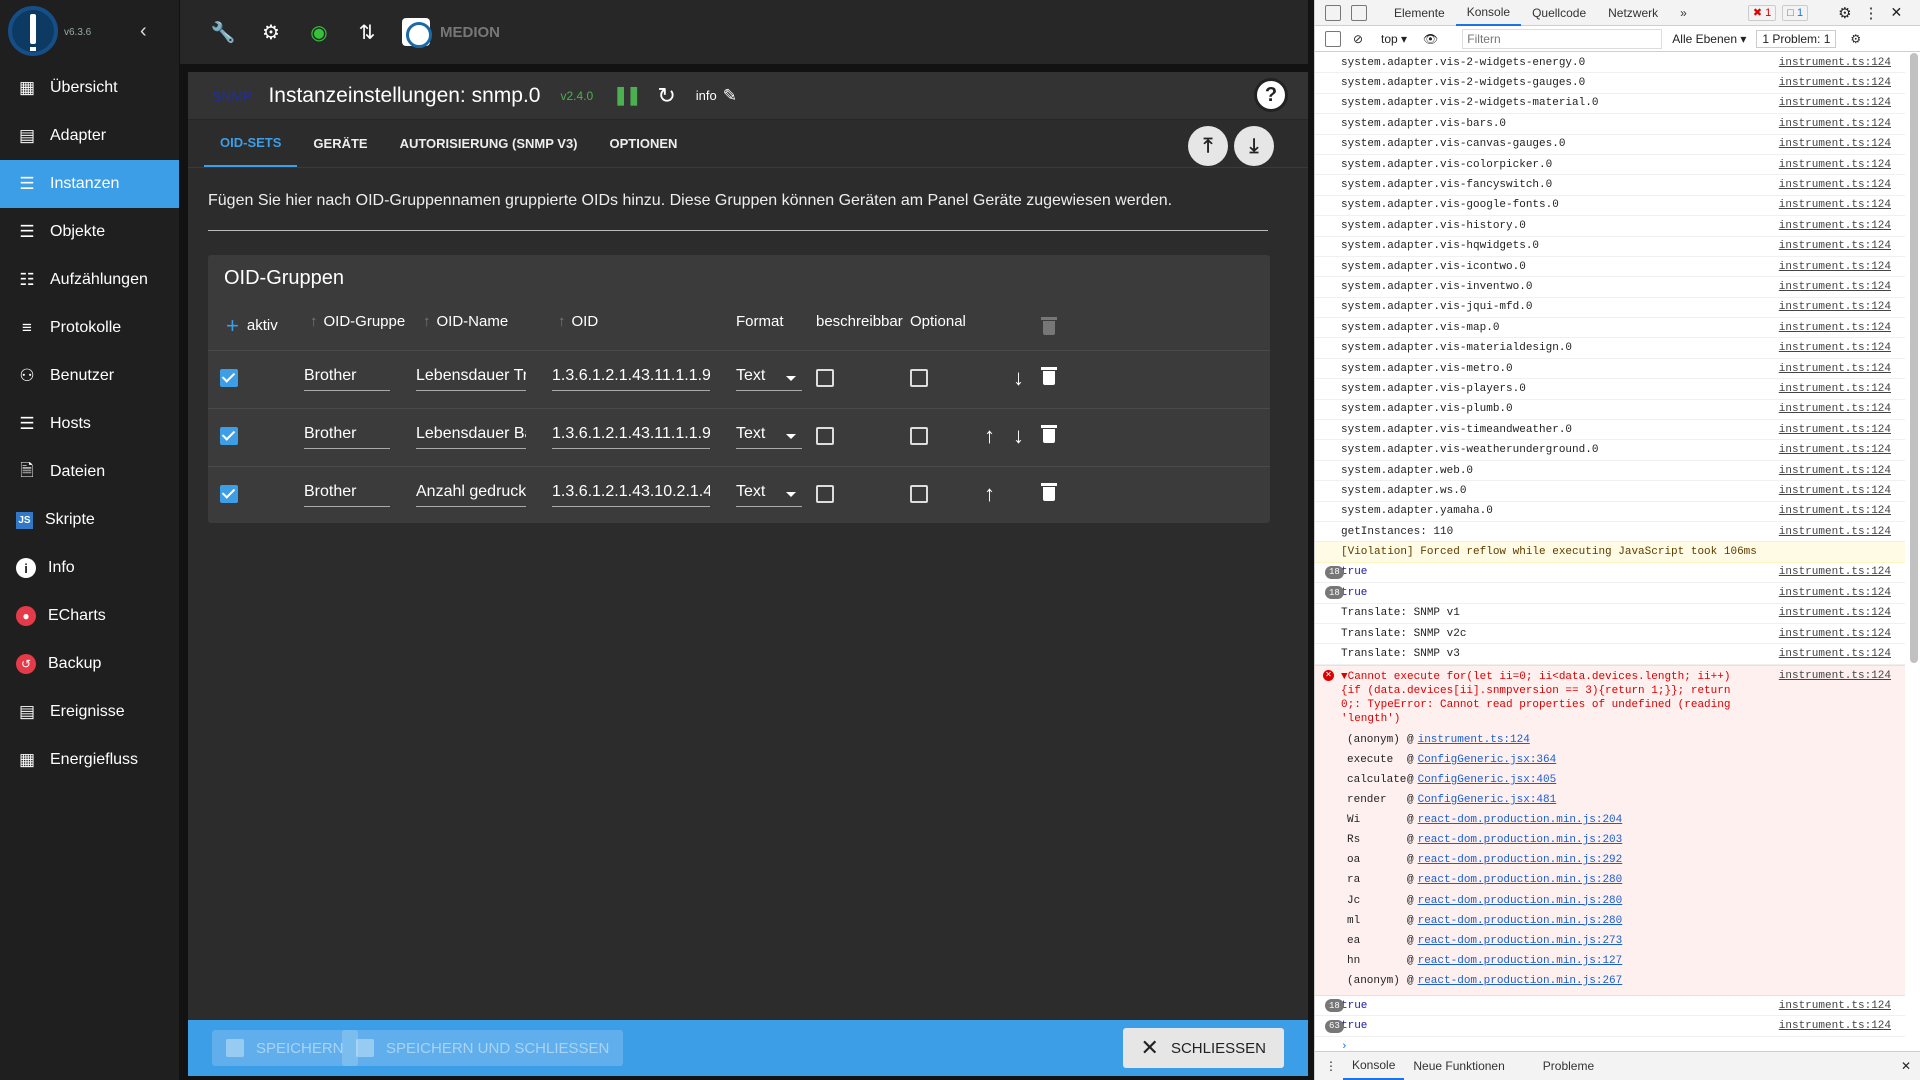 Image resolution: width=1920 pixels, height=1080 pixels. What do you see at coordinates (1487, 780) in the screenshot?
I see `stack-location-link: ConfigGeneric.jsx:405` at bounding box center [1487, 780].